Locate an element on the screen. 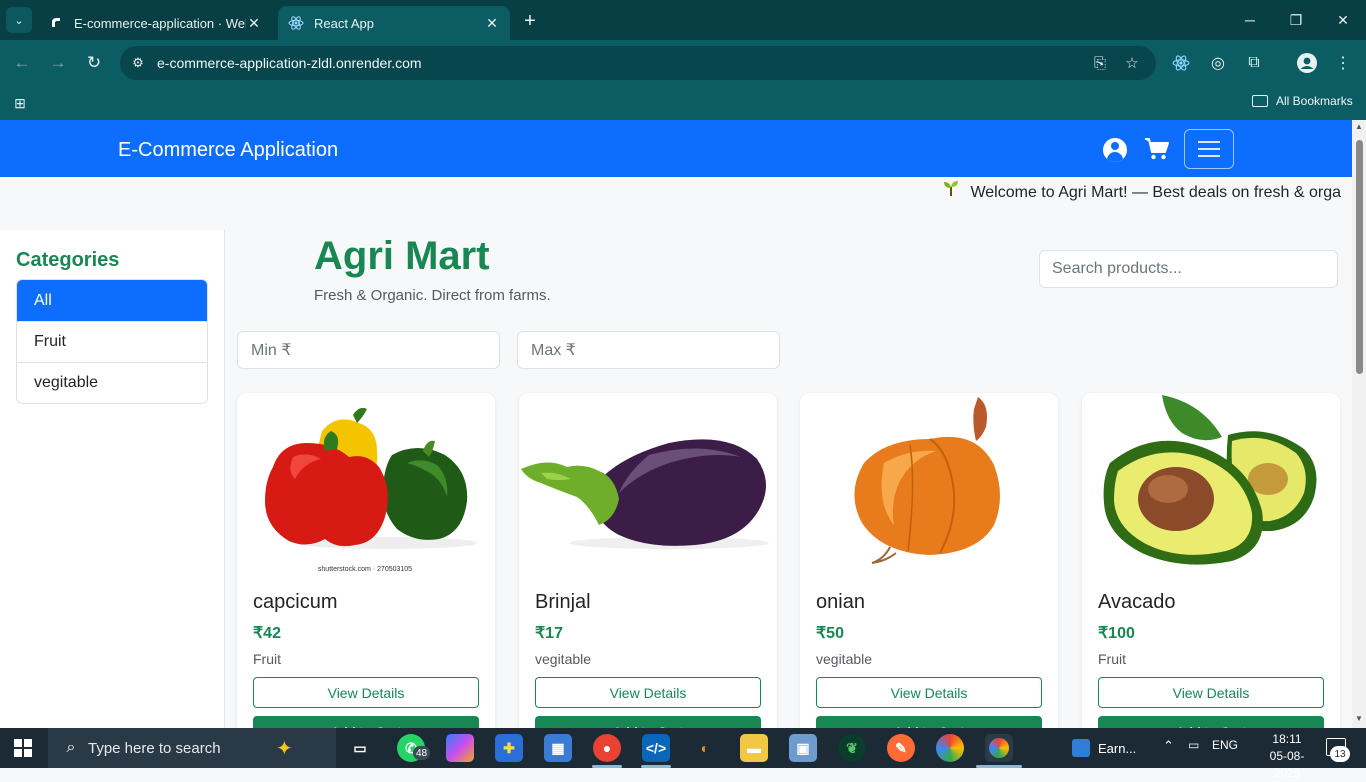  file-explorer-icon: ▬ is located at coordinates (754, 748).